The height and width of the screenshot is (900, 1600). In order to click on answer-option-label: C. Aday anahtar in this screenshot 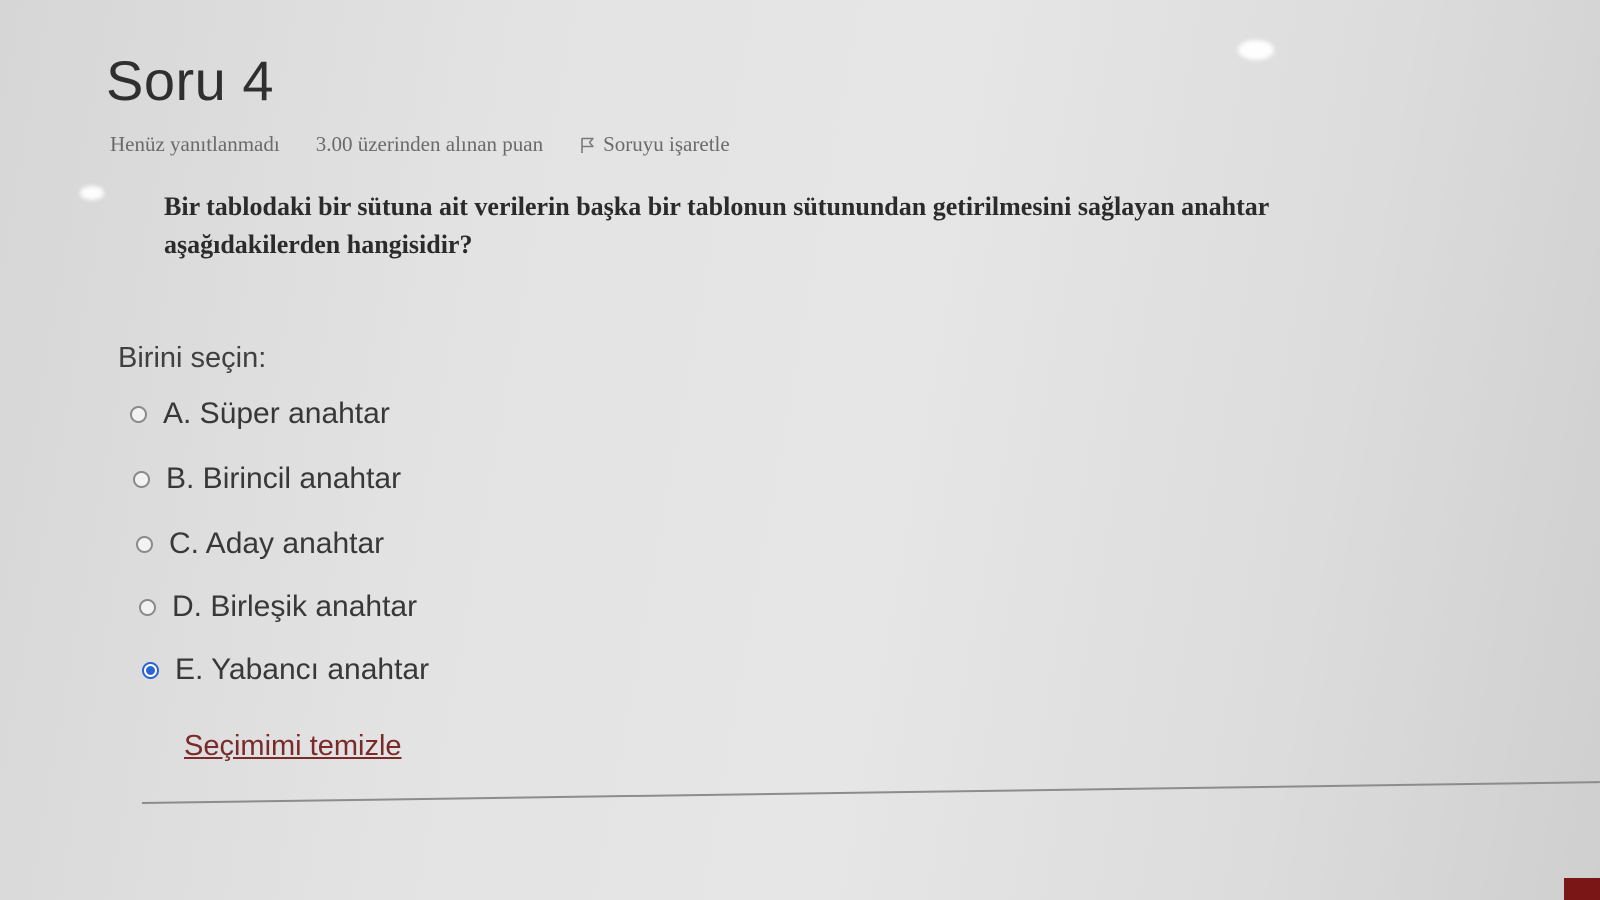, I will do `click(277, 543)`.